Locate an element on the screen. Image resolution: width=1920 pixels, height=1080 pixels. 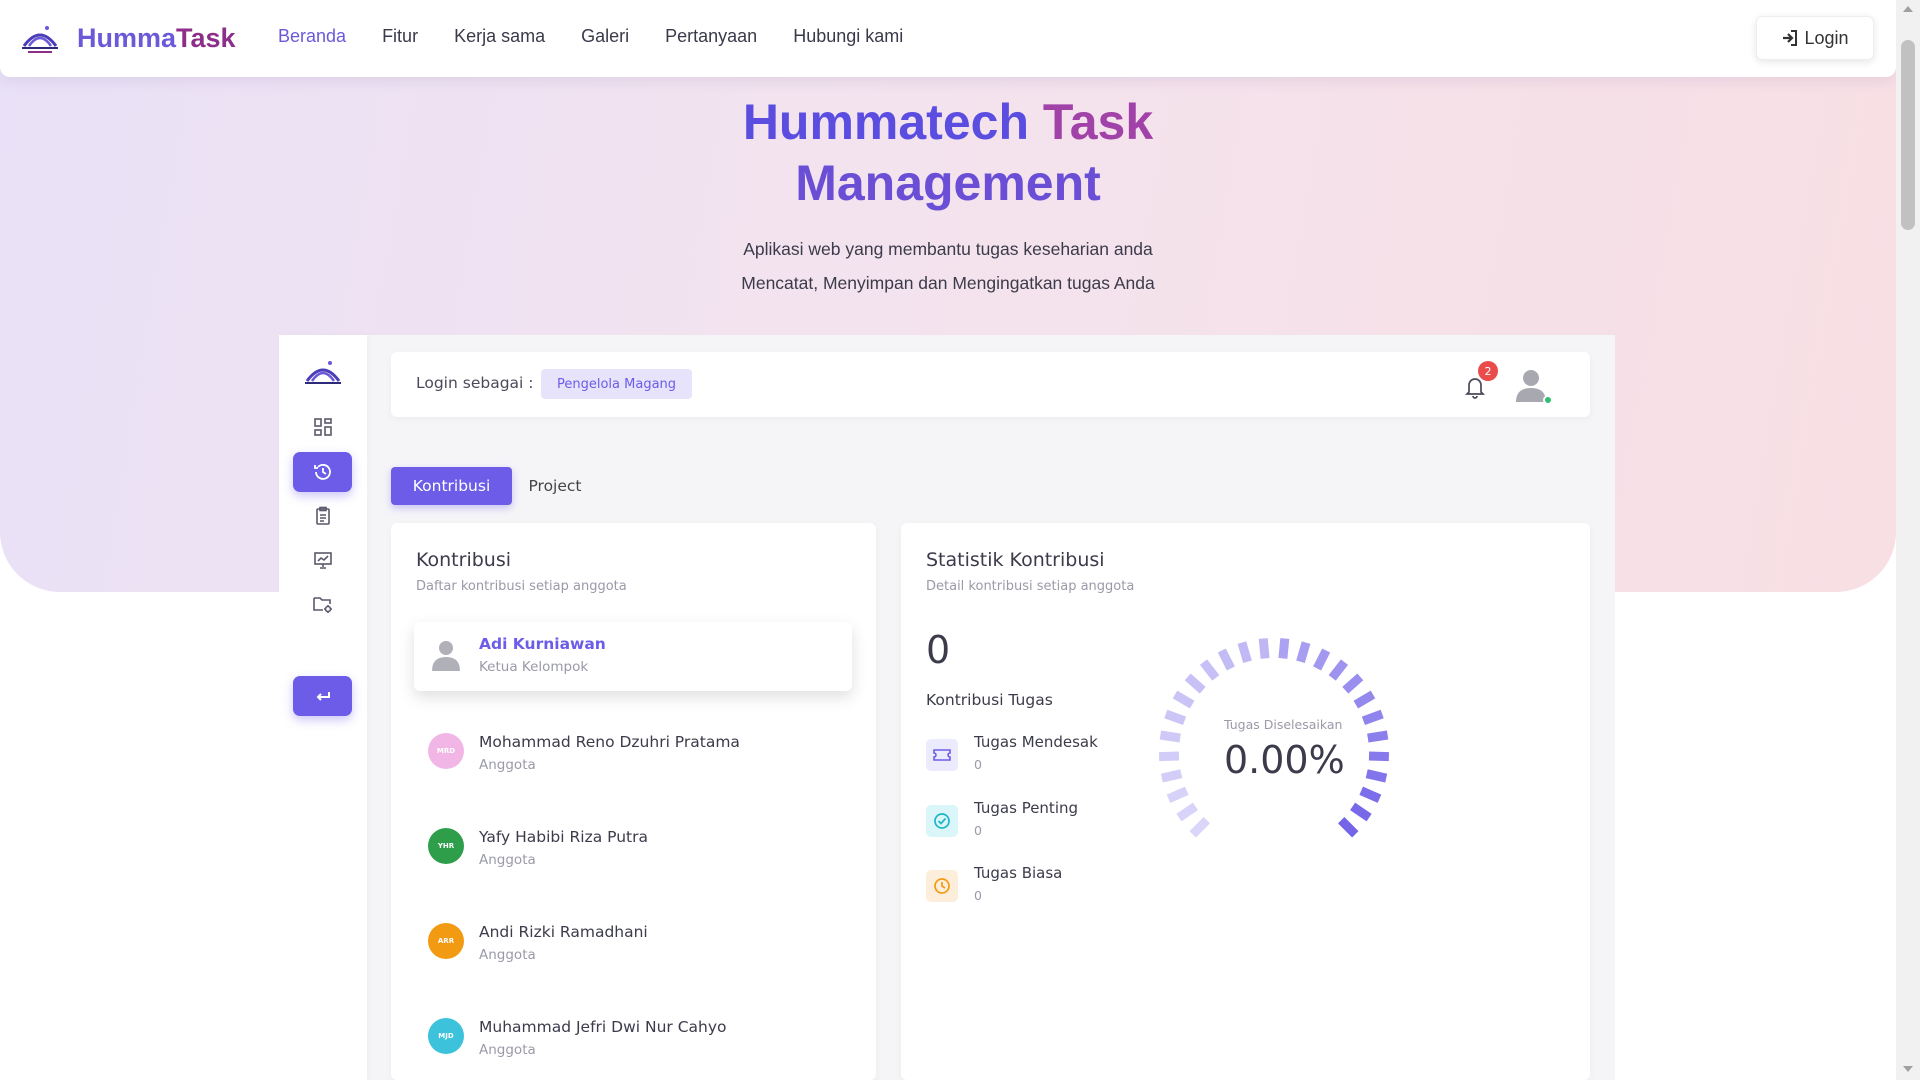
login-button: Login is located at coordinates (1815, 38).